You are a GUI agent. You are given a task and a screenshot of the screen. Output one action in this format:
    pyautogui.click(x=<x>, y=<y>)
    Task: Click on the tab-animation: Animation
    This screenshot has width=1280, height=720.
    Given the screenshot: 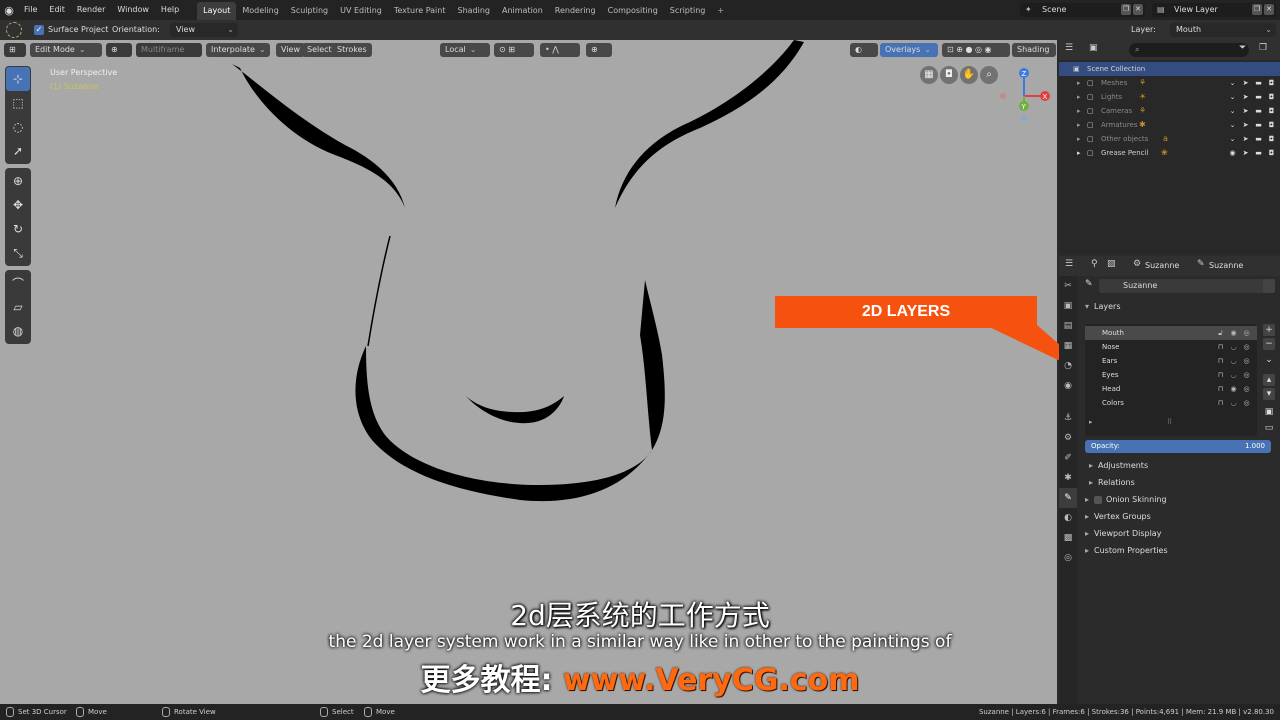 What is the action you would take?
    pyautogui.click(x=522, y=11)
    